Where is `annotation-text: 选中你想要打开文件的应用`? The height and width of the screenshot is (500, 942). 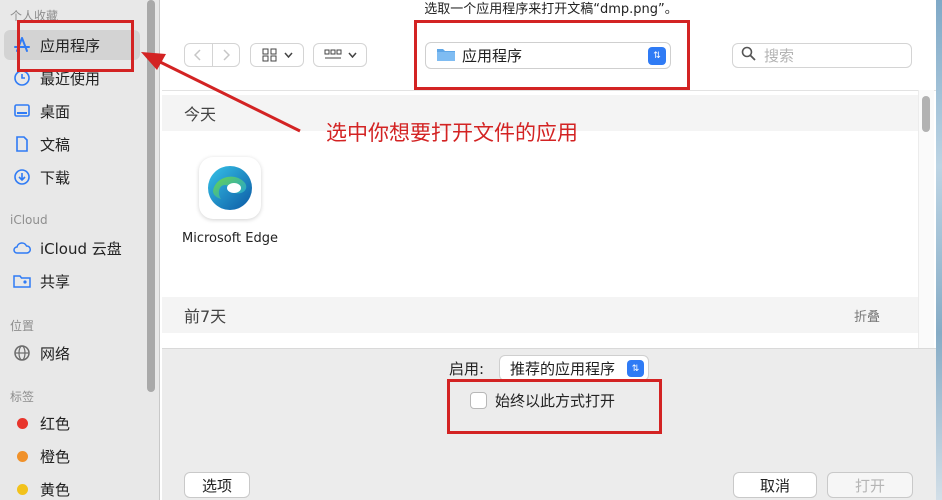 annotation-text: 选中你想要打开文件的应用 is located at coordinates (452, 133).